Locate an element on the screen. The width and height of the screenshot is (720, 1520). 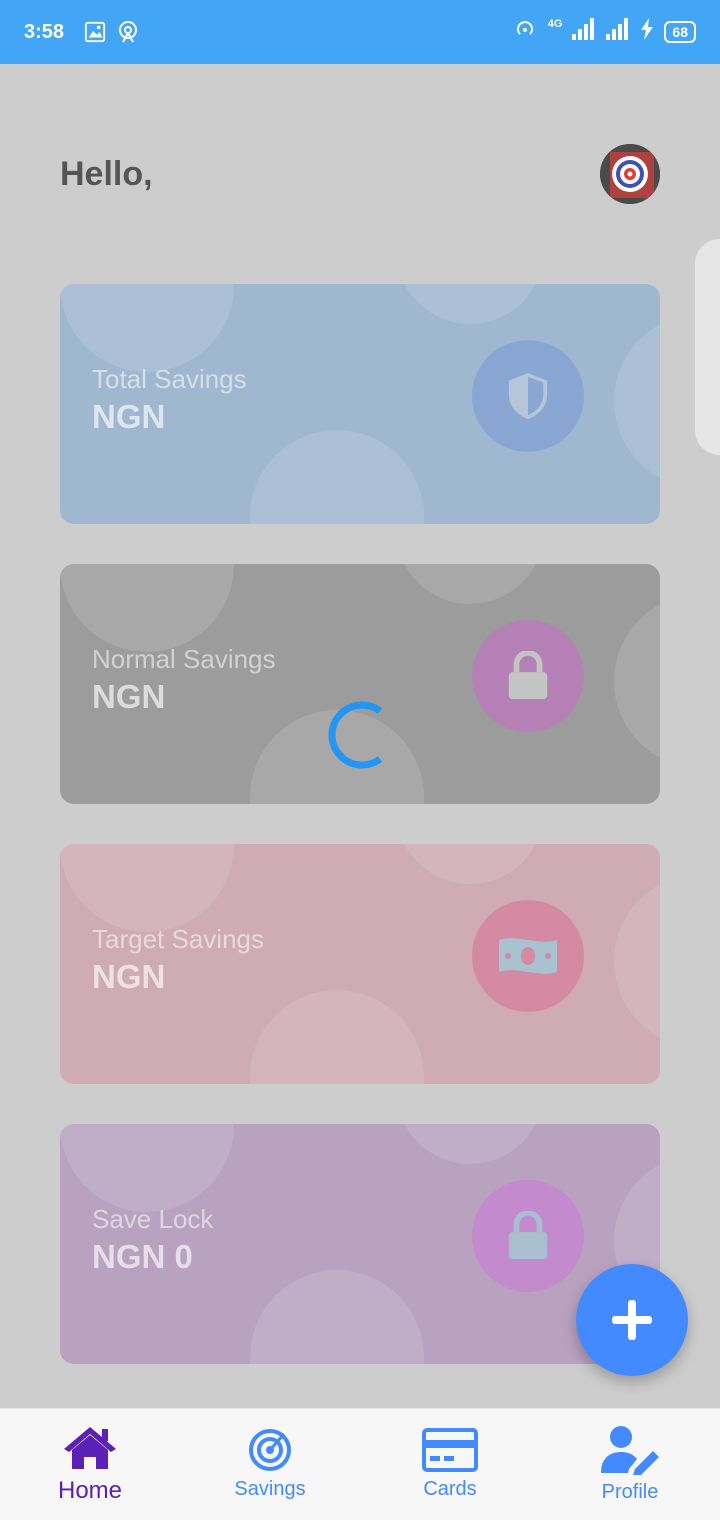
card-amount: NGN 0 is located at coordinates (142, 1256).